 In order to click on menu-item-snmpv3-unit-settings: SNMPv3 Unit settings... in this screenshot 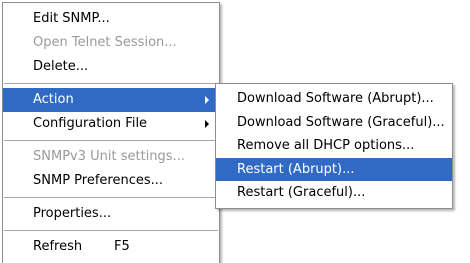, I will do `click(111, 157)`.